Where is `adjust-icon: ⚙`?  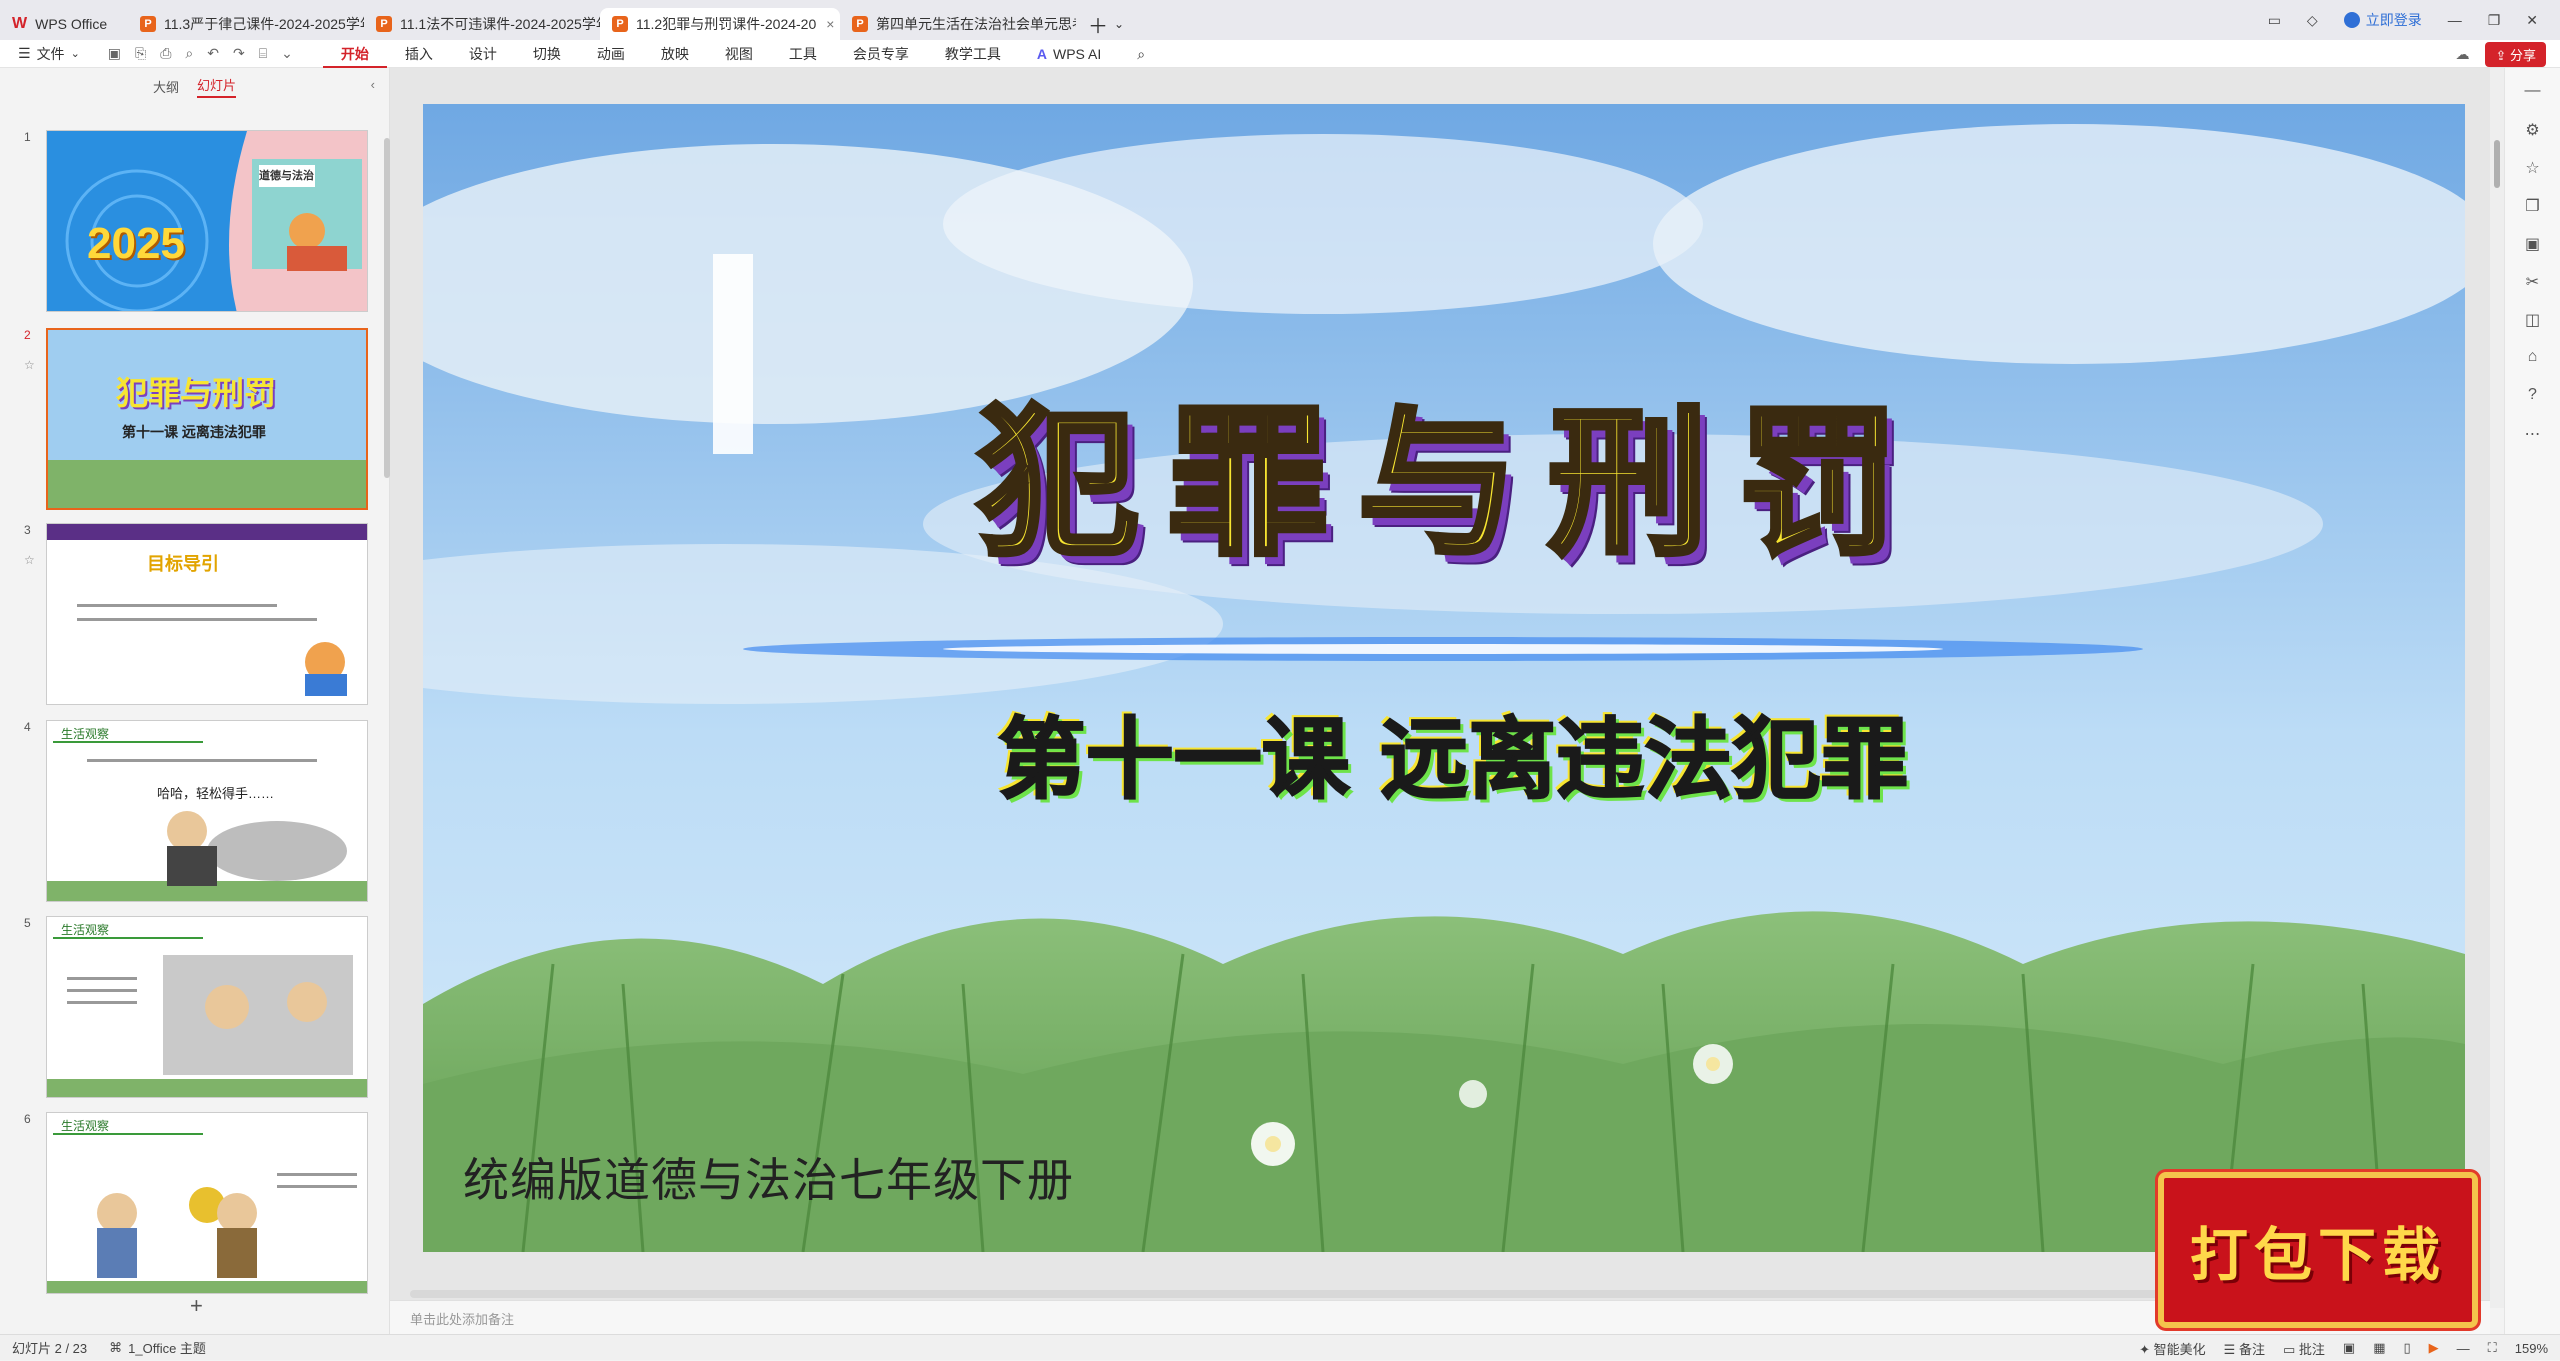
adjust-icon: ⚙ is located at coordinates (2533, 131).